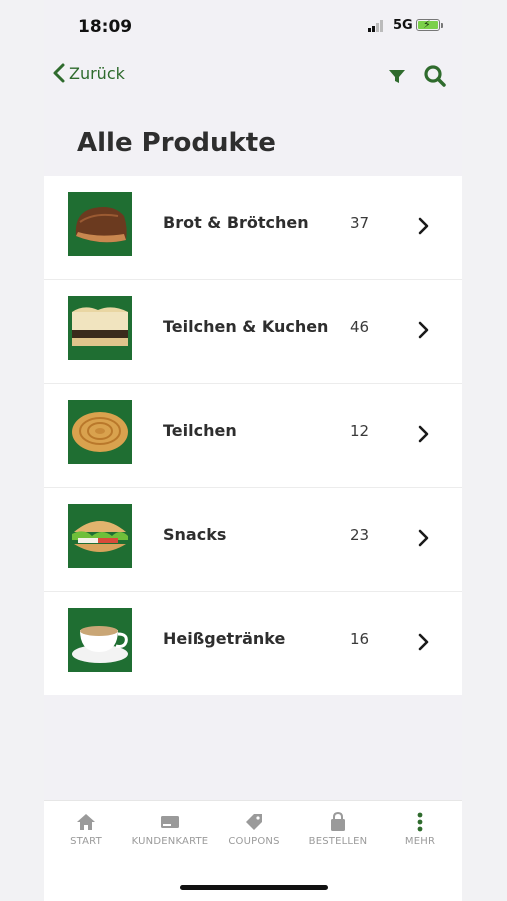 The height and width of the screenshot is (901, 507). What do you see at coordinates (100, 224) in the screenshot?
I see `bread-loaf-image` at bounding box center [100, 224].